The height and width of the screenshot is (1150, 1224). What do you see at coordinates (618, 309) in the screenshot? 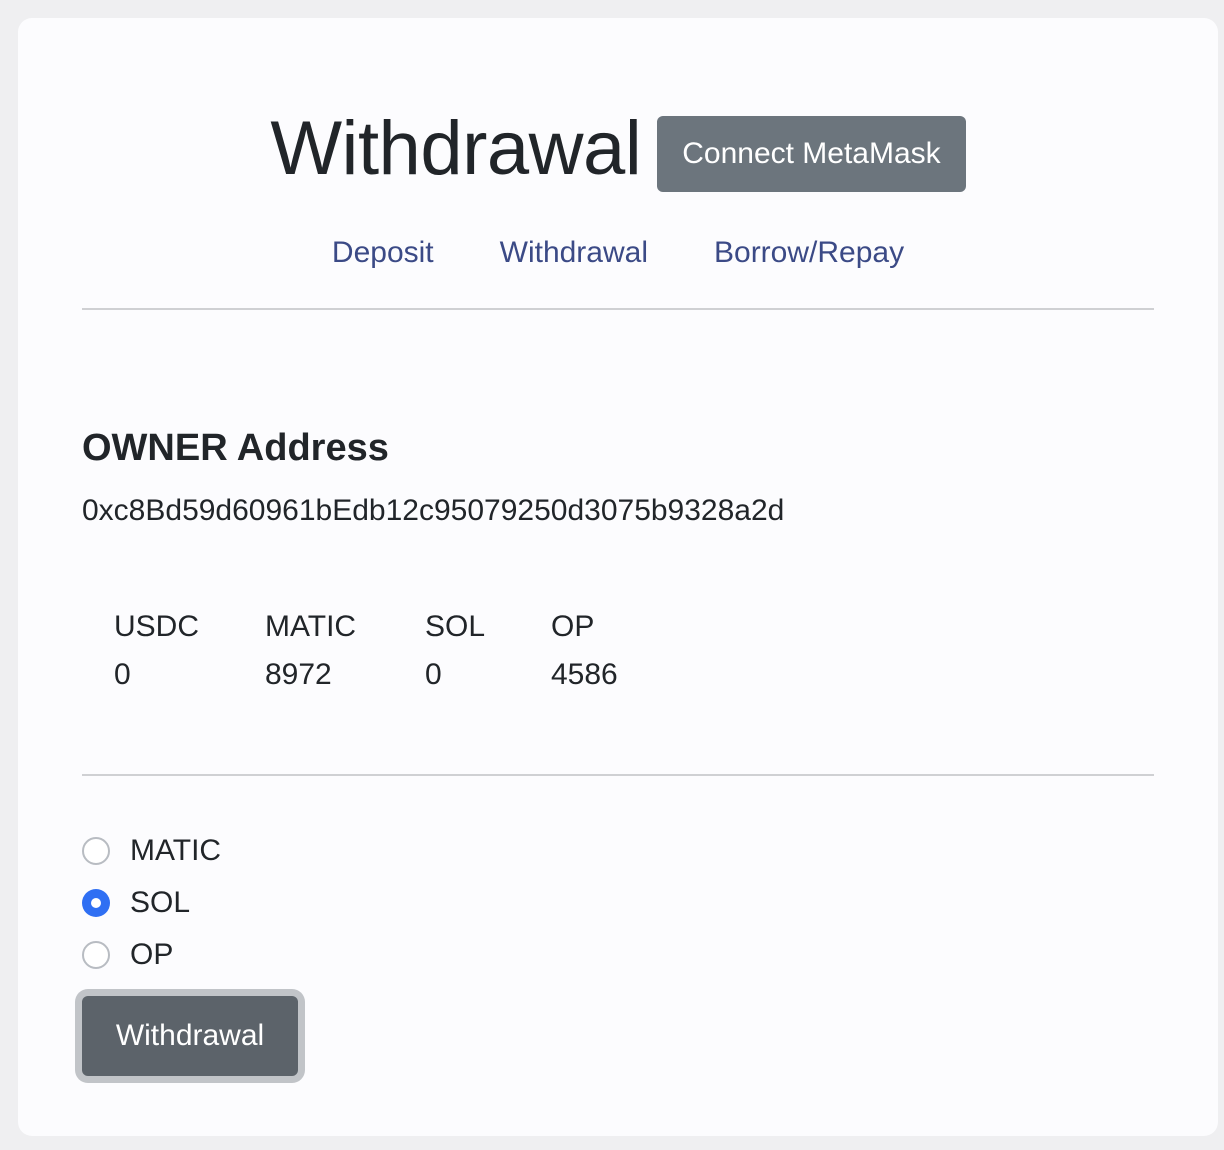
I see `header-divider` at bounding box center [618, 309].